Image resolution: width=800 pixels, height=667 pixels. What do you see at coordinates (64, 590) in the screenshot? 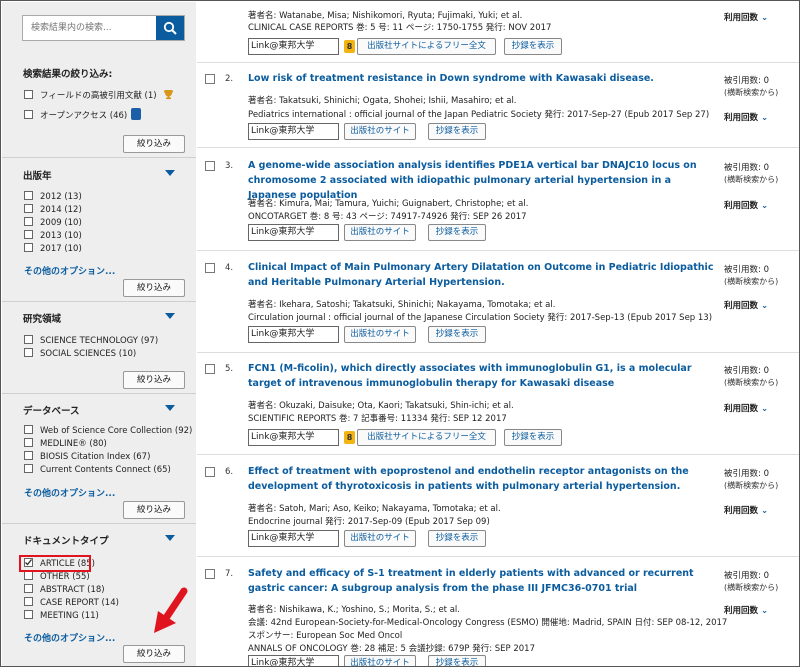
I see `filter-item: ABSTRACT (18)` at bounding box center [64, 590].